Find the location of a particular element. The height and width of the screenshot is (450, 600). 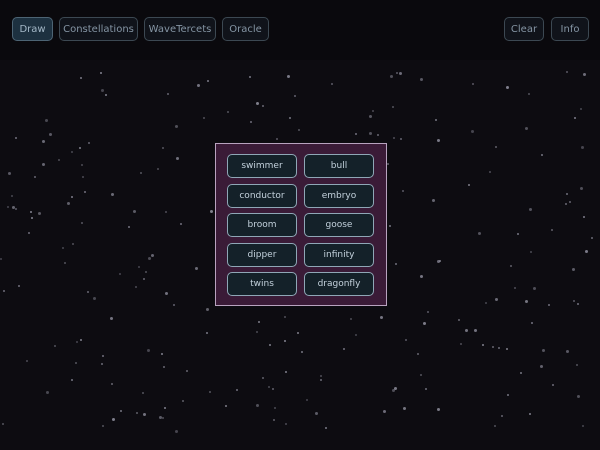

choice-dipper: dipper is located at coordinates (262, 255).